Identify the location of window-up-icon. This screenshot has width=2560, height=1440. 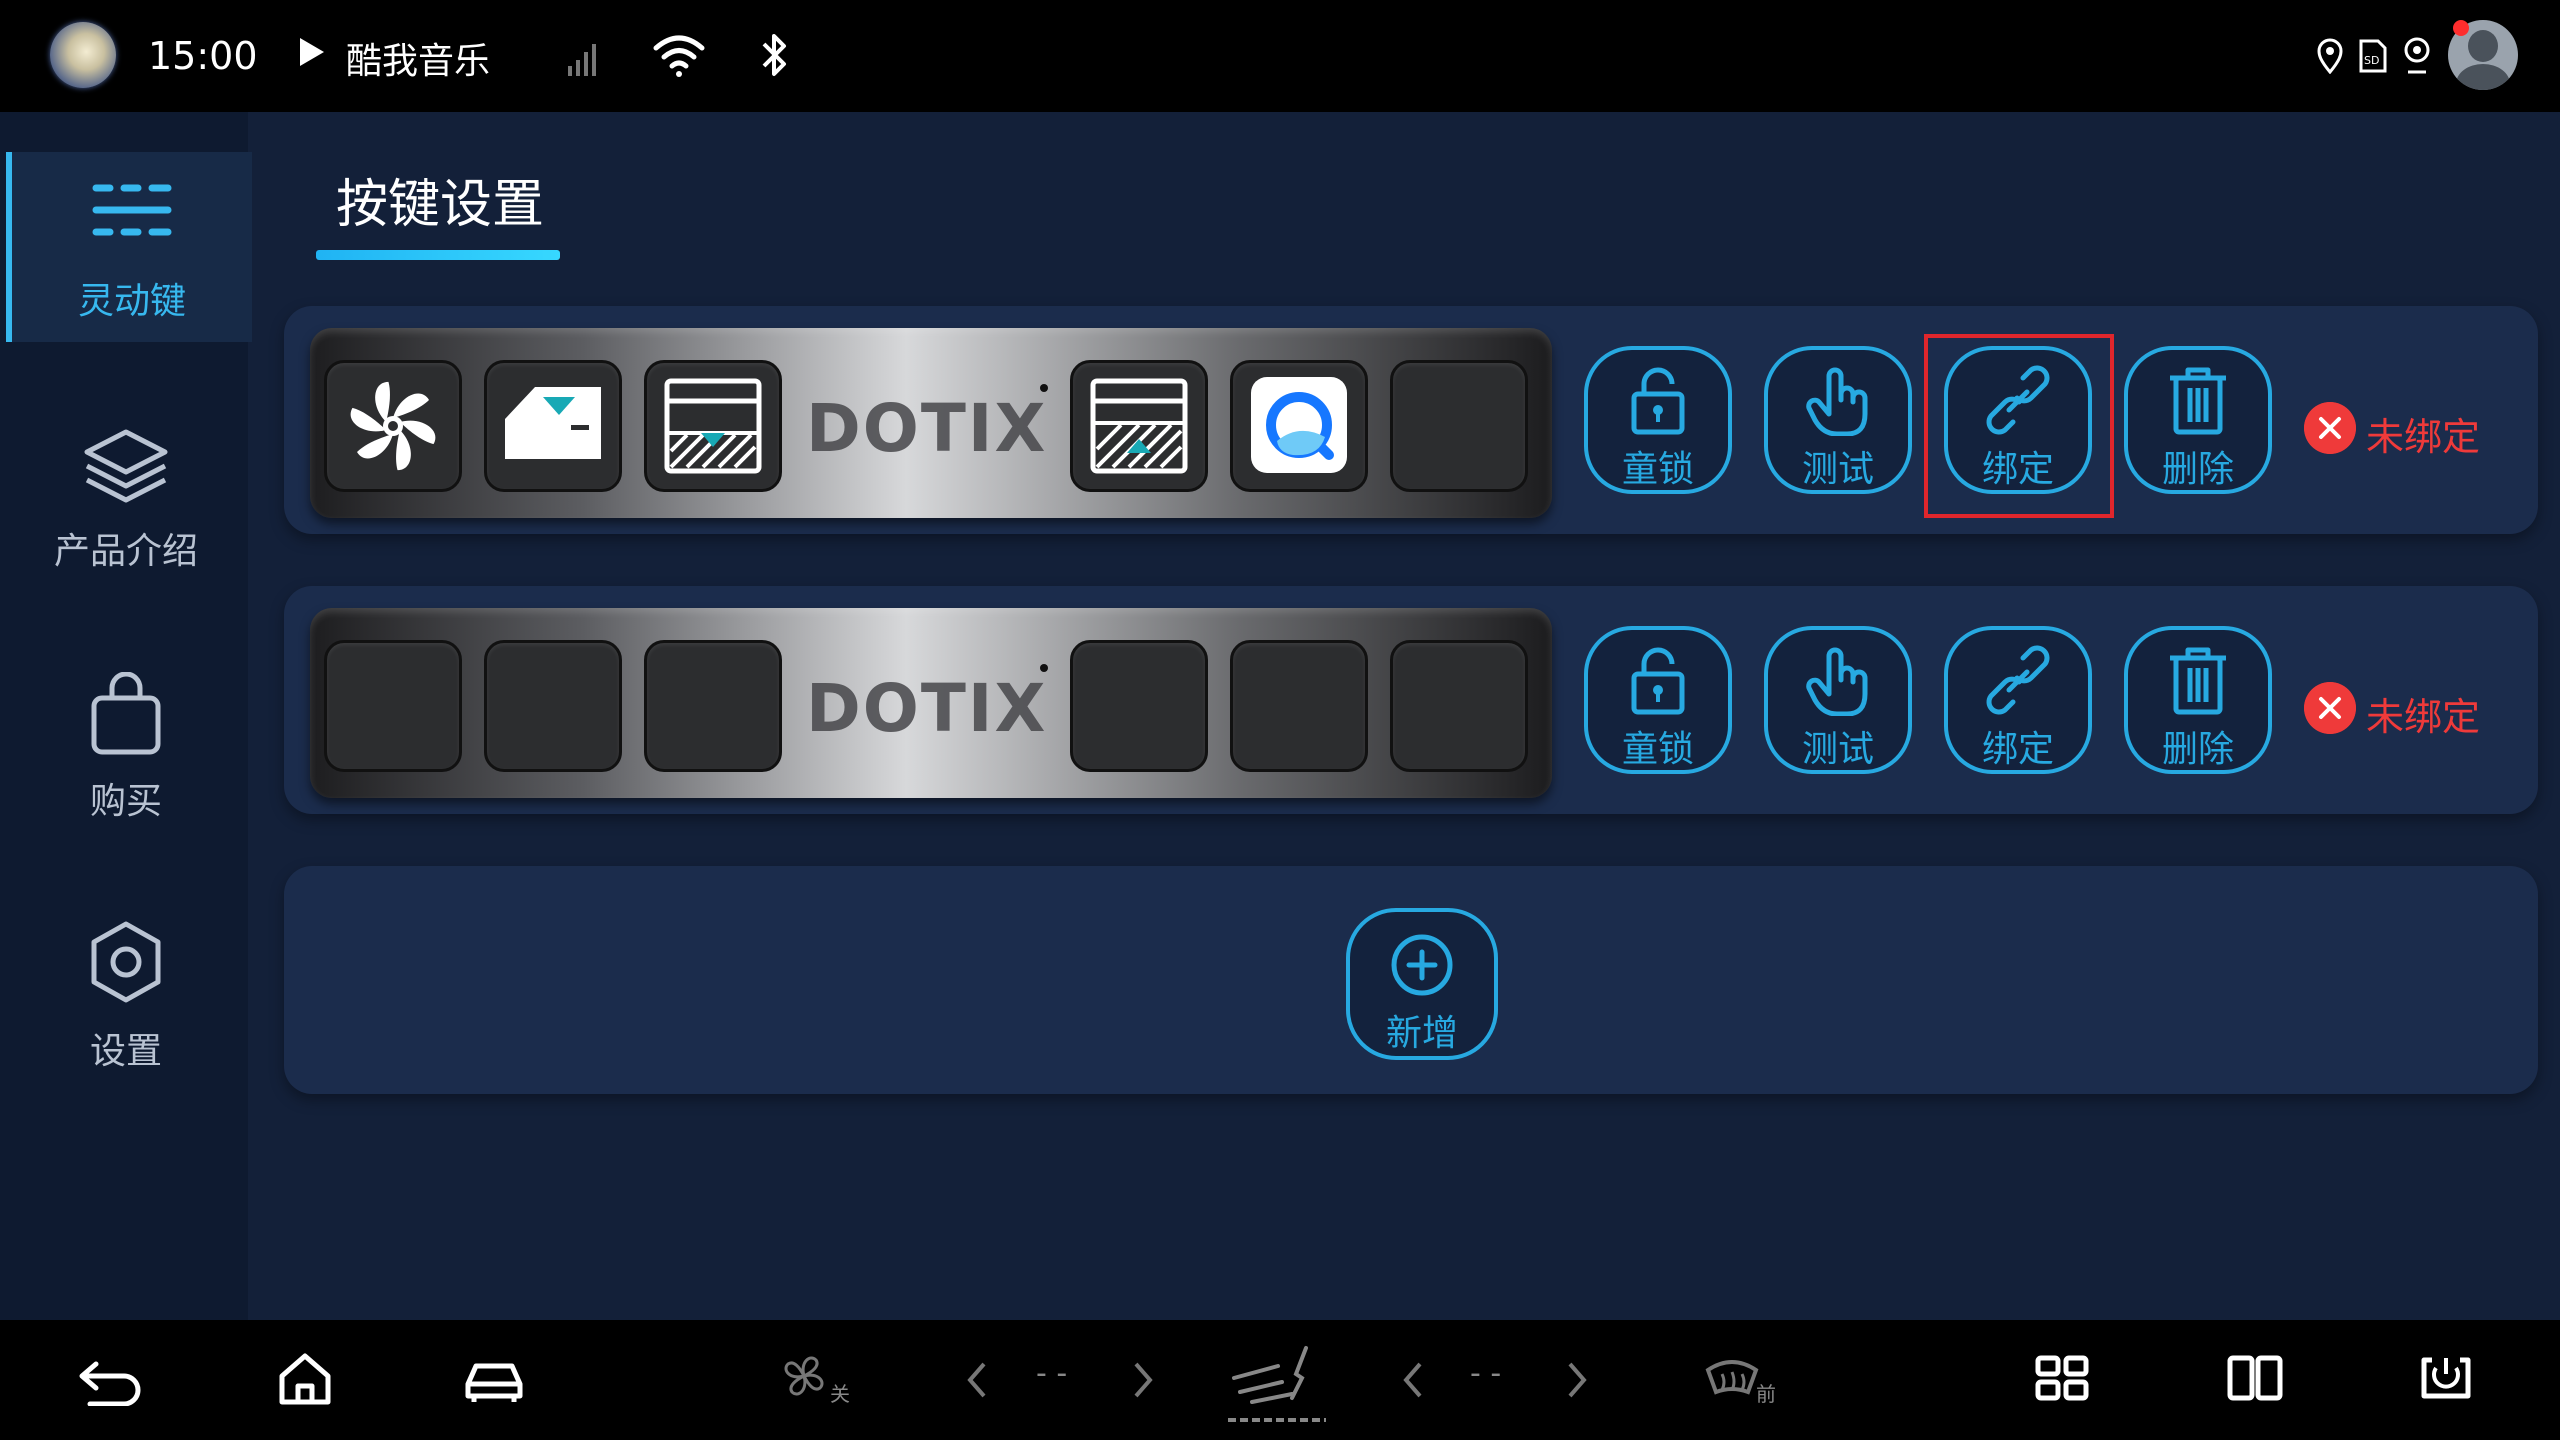
(1139, 426).